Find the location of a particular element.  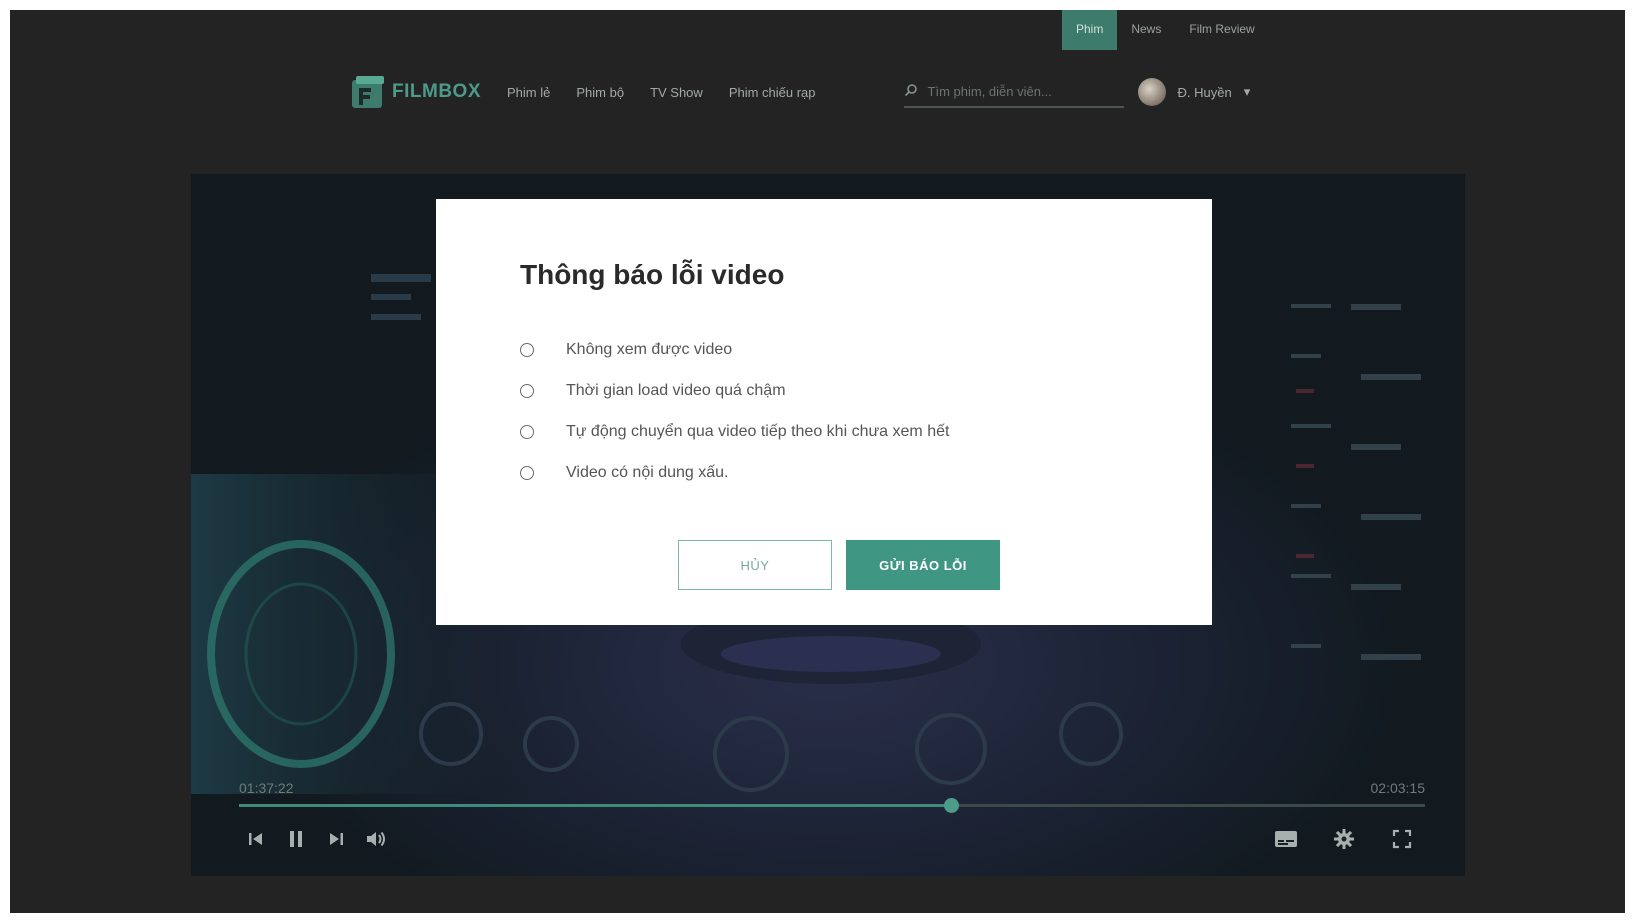

previous-icon is located at coordinates (256, 839).